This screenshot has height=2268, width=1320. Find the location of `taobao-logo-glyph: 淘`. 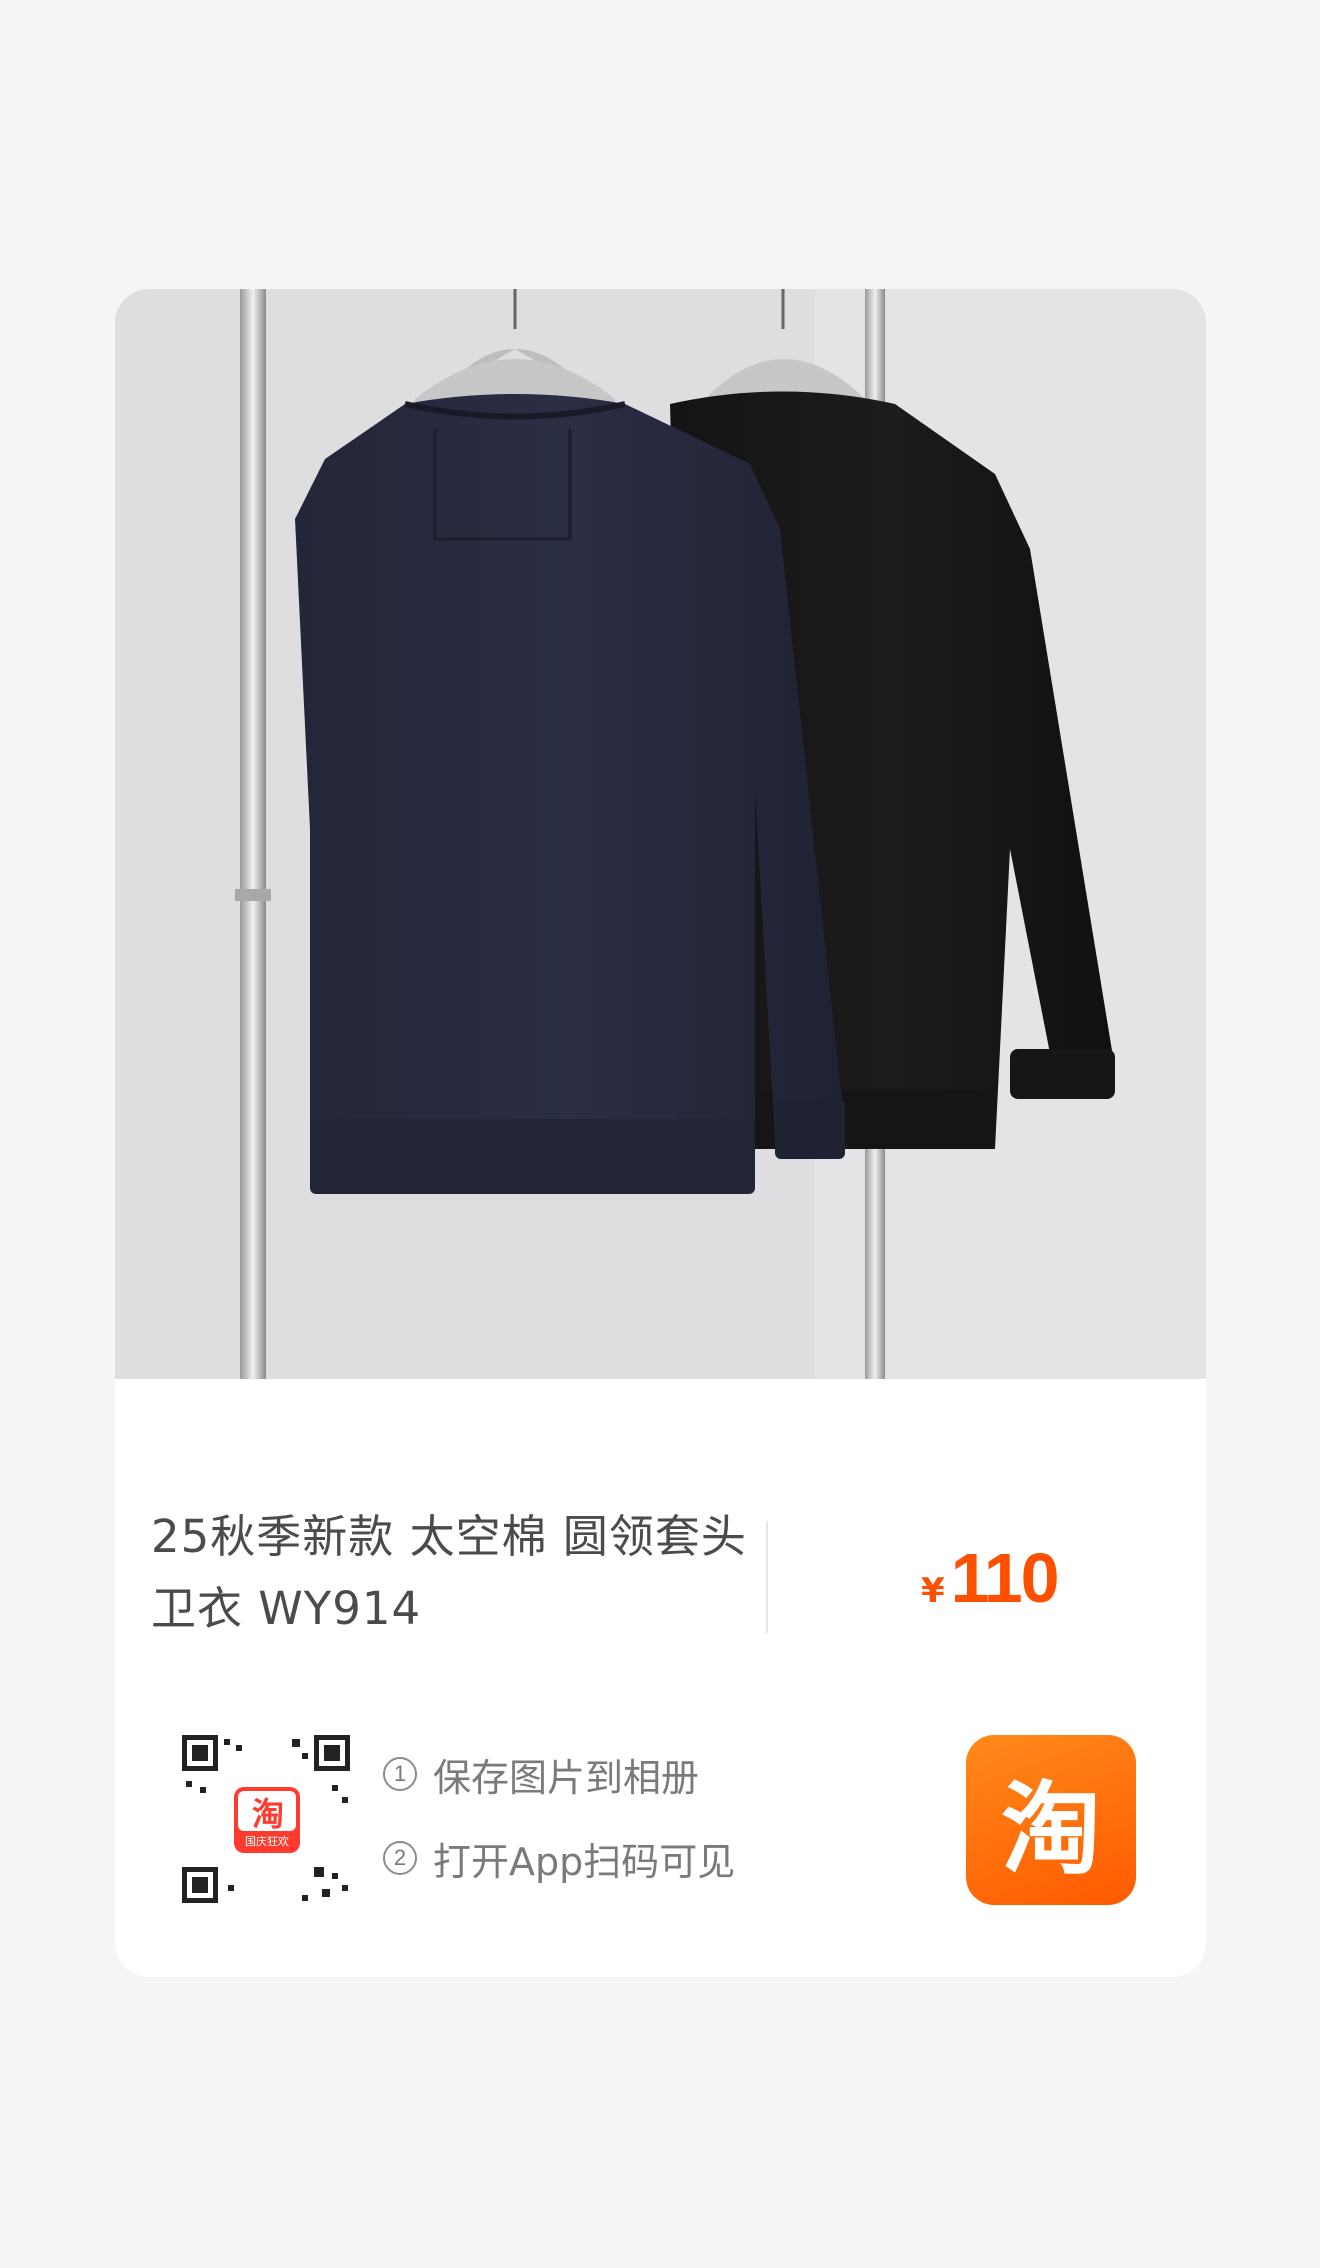

taobao-logo-glyph: 淘 is located at coordinates (1051, 1829).